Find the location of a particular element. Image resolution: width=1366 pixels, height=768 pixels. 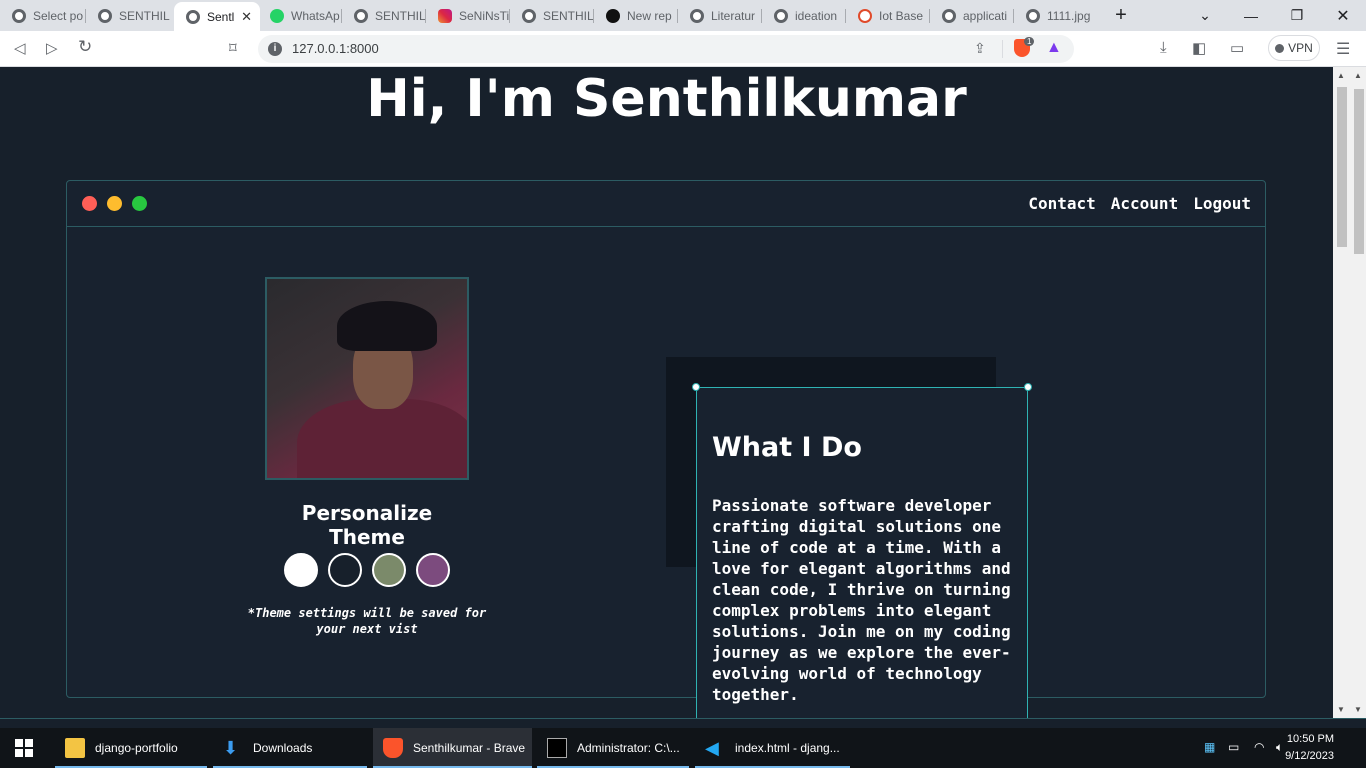

tab-label: New rep is located at coordinates (649, 16).